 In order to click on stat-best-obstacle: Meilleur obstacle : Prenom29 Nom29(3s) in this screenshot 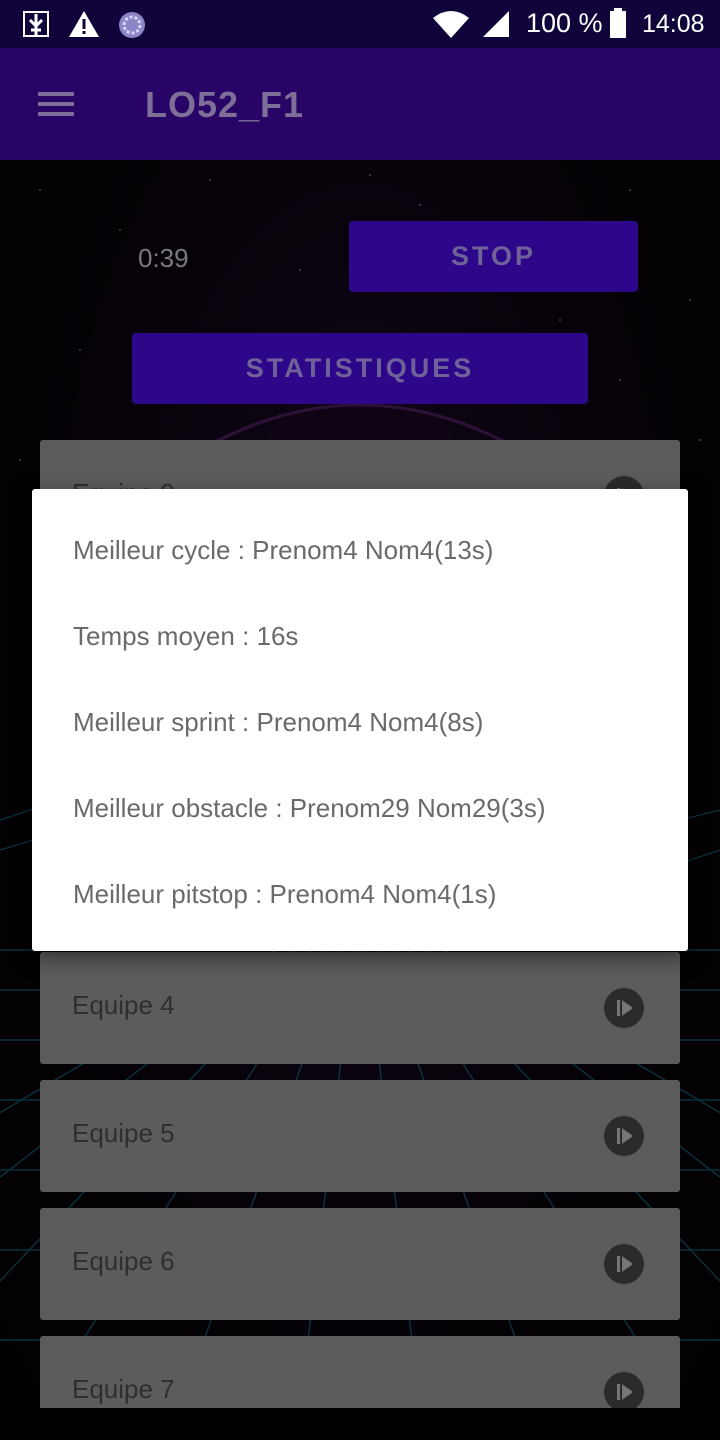, I will do `click(309, 808)`.